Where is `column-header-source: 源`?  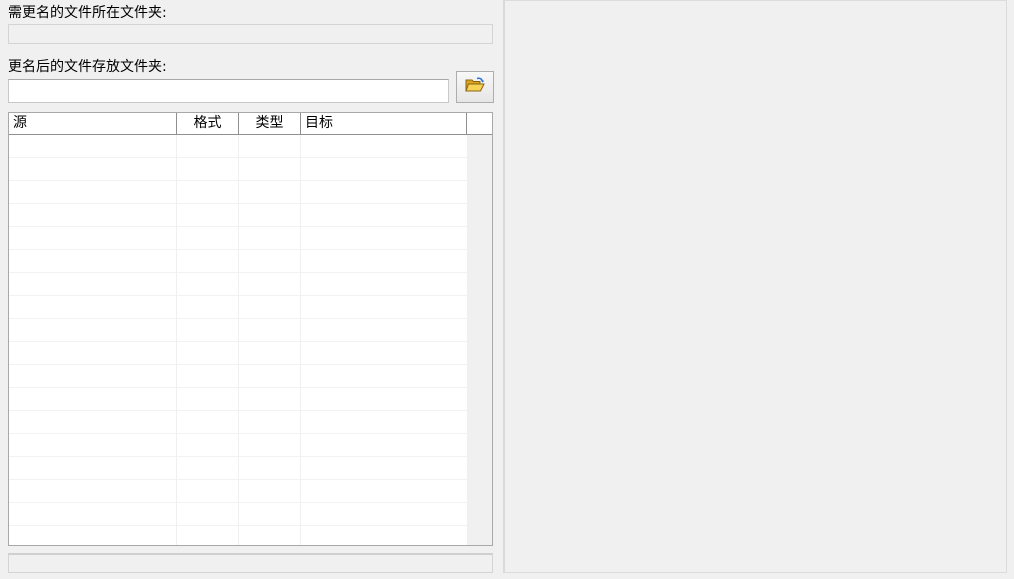 column-header-source: 源 is located at coordinates (93, 123).